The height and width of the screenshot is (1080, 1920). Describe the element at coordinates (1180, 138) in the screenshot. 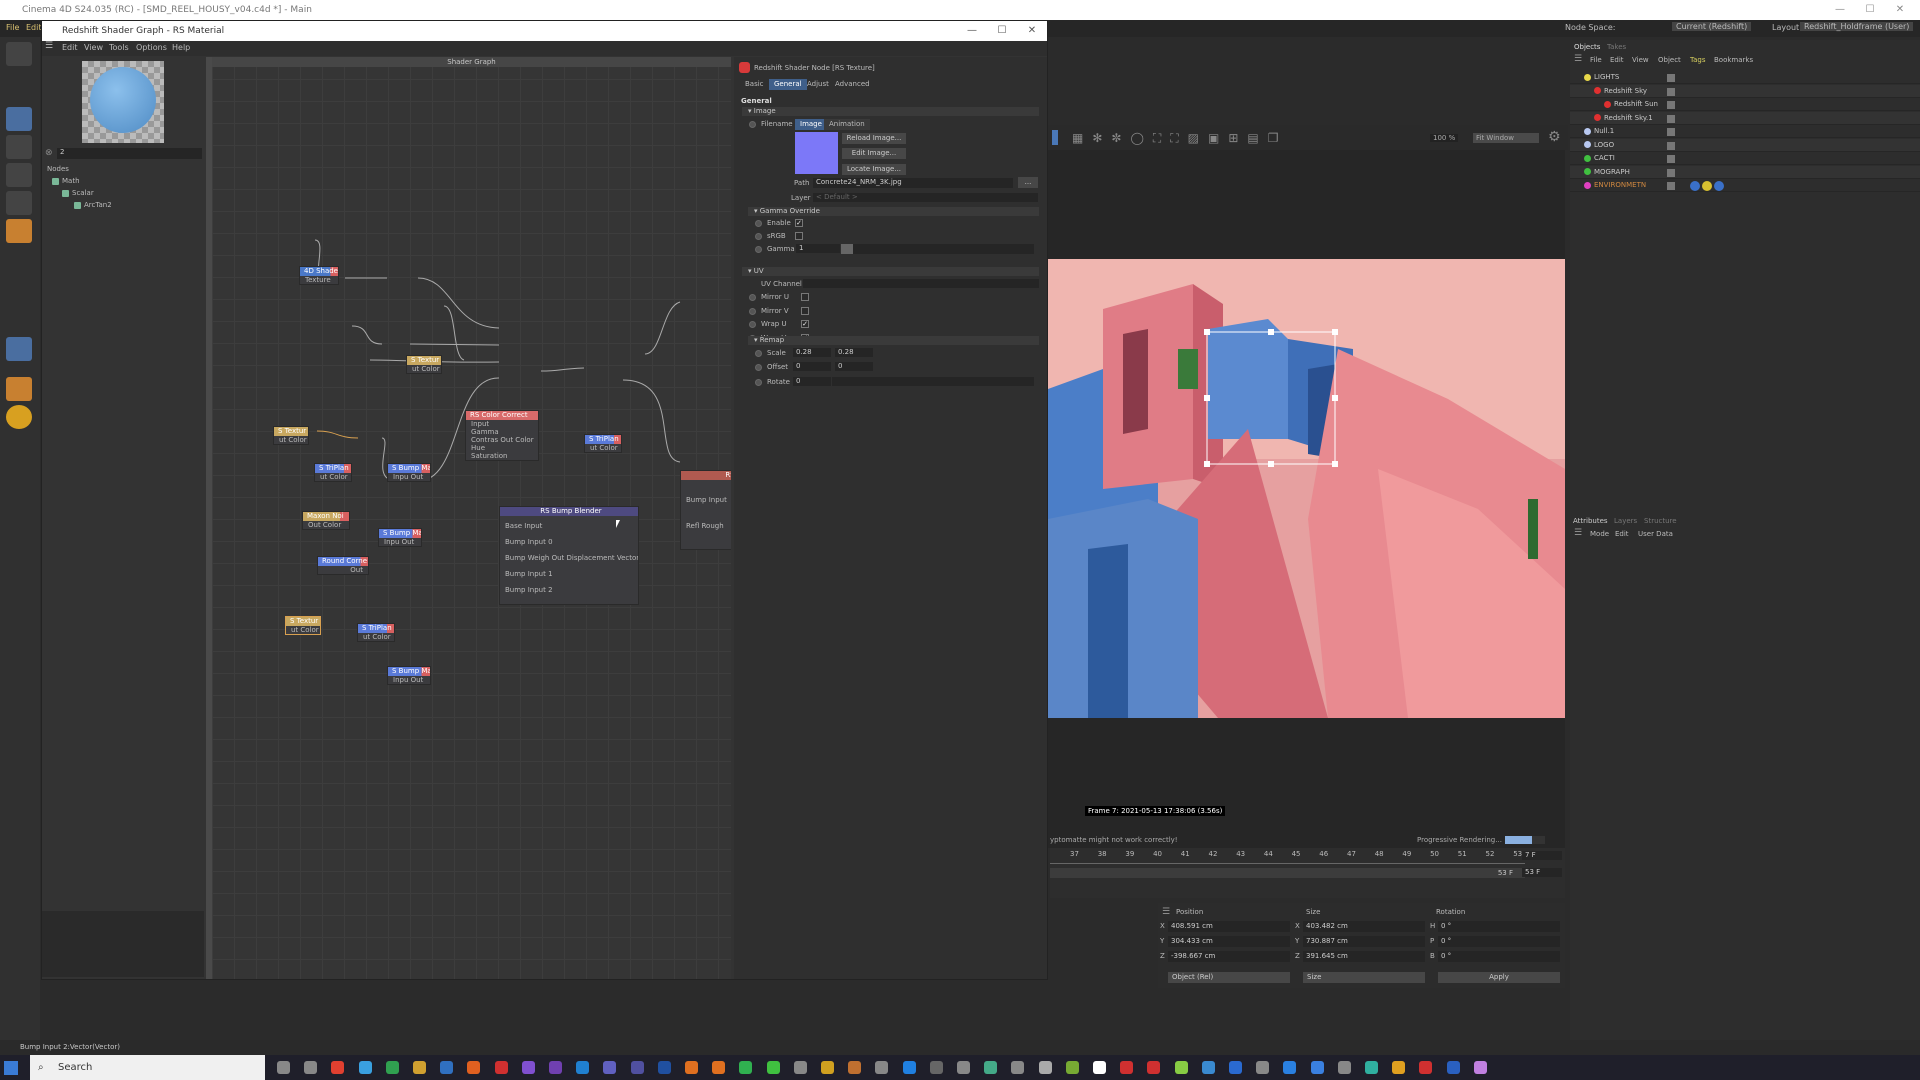

I see `view-tool-icons: ▦✻✼◯⛶⛶▨▣⊞▤❐` at that location.